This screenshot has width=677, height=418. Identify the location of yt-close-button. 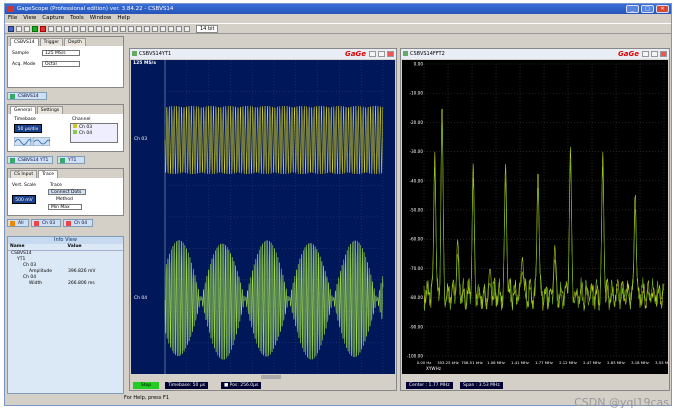
(390, 54).